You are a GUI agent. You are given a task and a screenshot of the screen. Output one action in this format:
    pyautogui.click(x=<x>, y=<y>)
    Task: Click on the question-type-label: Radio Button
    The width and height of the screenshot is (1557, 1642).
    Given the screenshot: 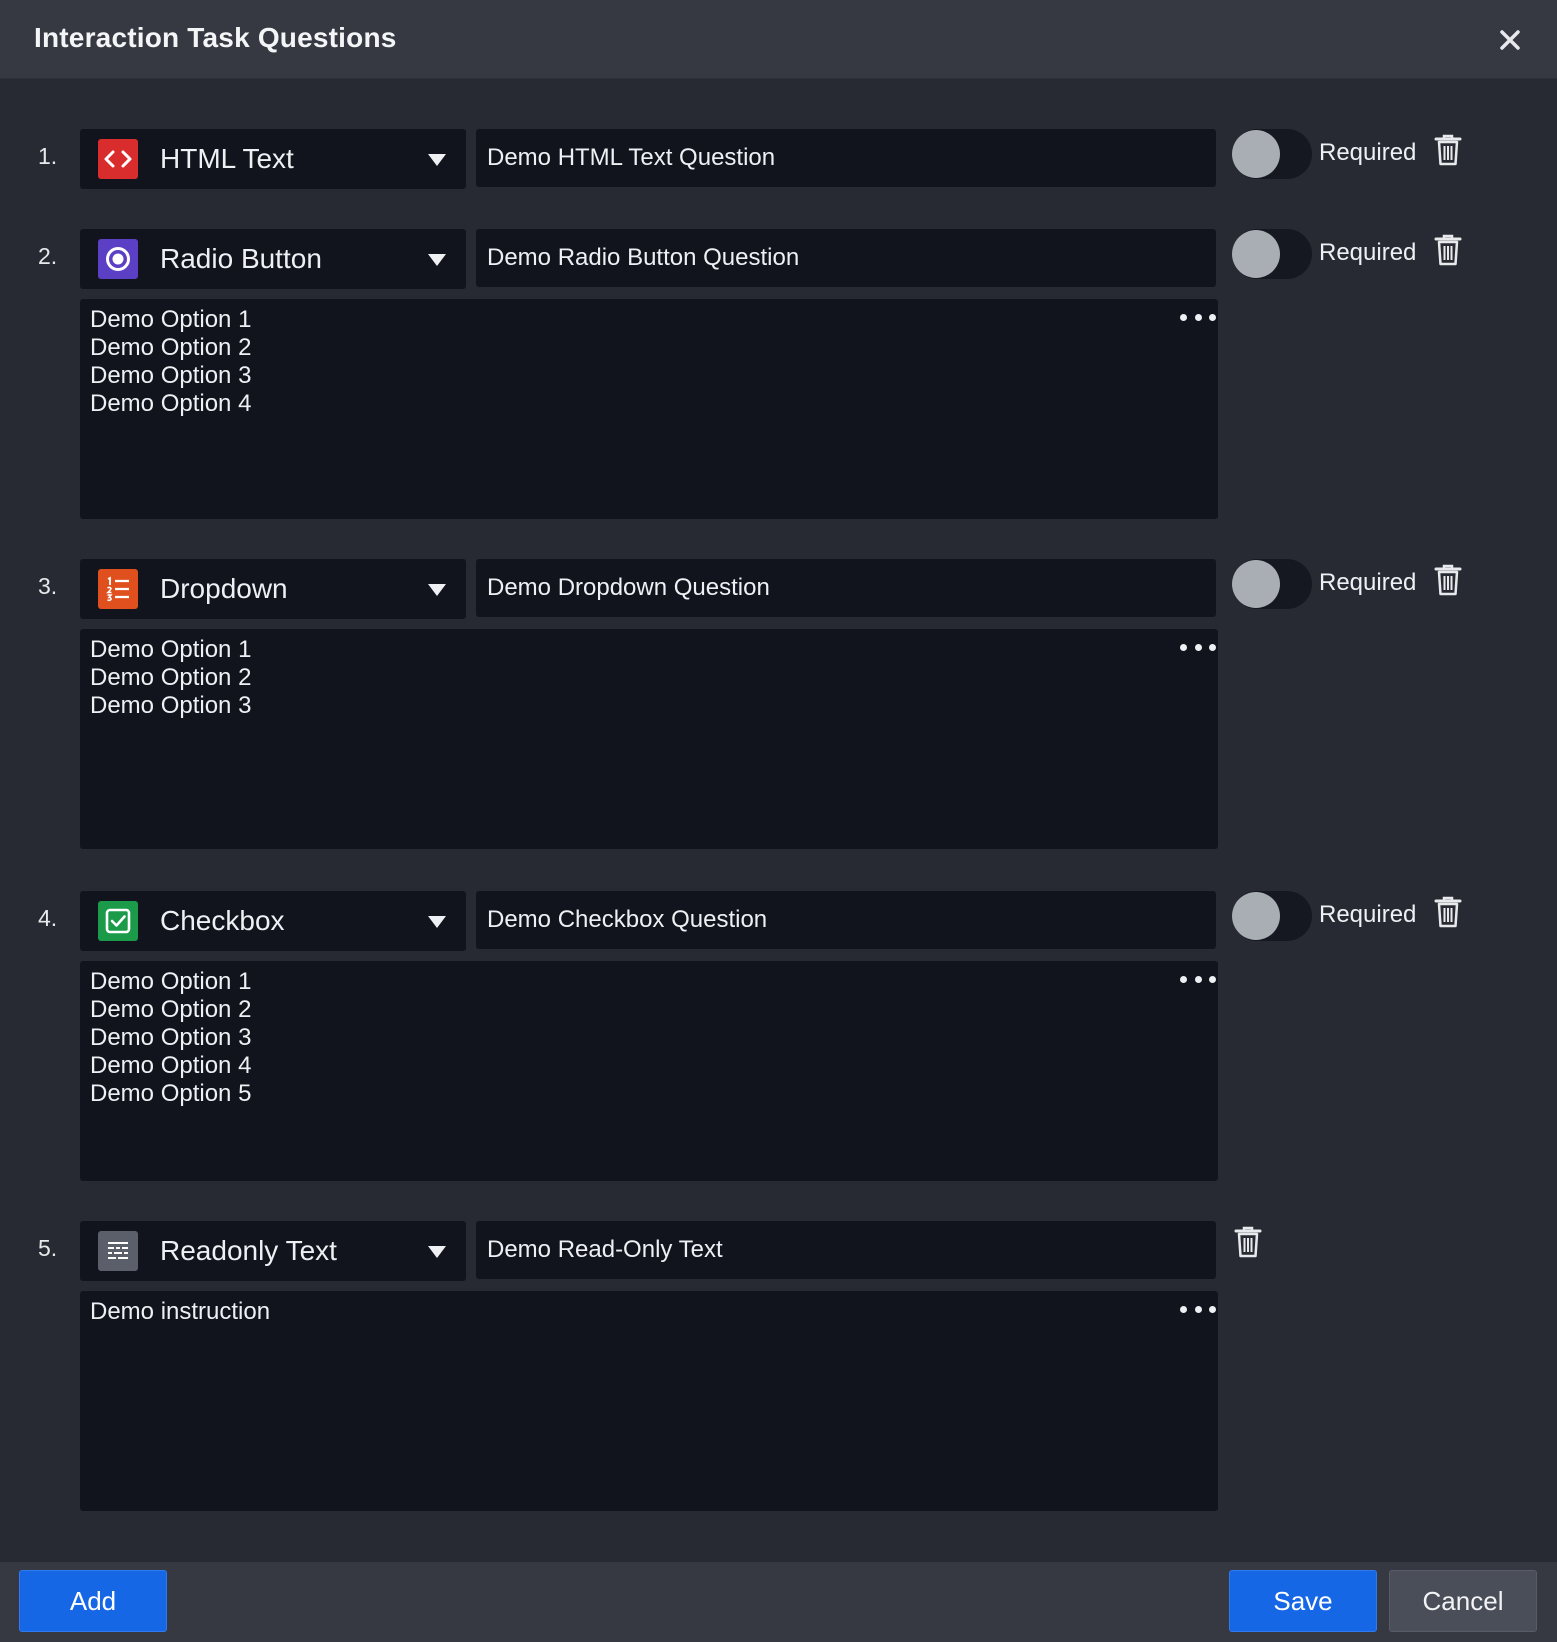 What is the action you would take?
    pyautogui.click(x=241, y=258)
    